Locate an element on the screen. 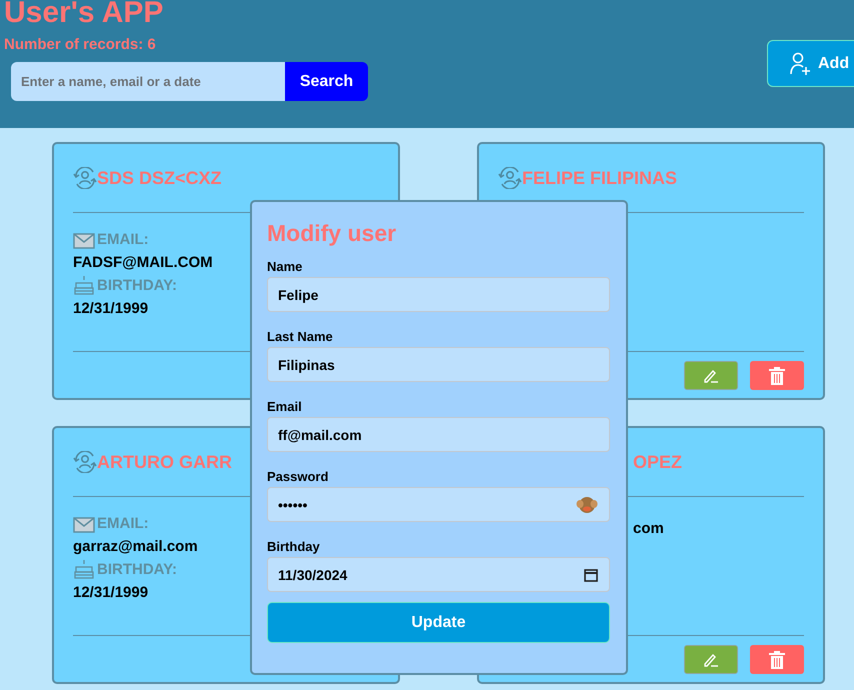 Image resolution: width=854 pixels, height=690 pixels. field-label: Last Name is located at coordinates (300, 336).